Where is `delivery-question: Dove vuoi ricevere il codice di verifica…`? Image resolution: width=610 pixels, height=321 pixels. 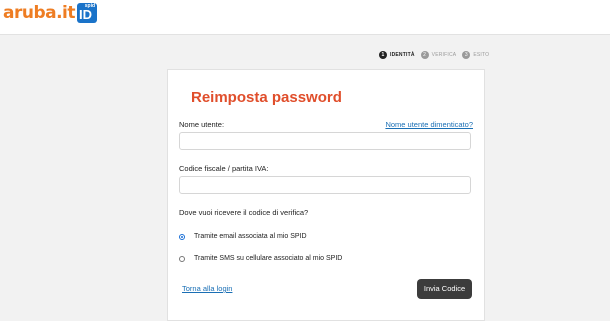
delivery-question: Dove vuoi ricevere il codice di verifica… is located at coordinates (244, 212).